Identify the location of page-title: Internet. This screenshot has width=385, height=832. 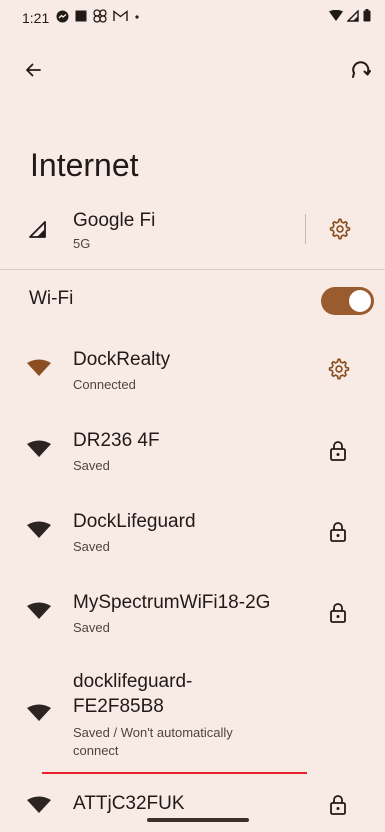
(84, 165).